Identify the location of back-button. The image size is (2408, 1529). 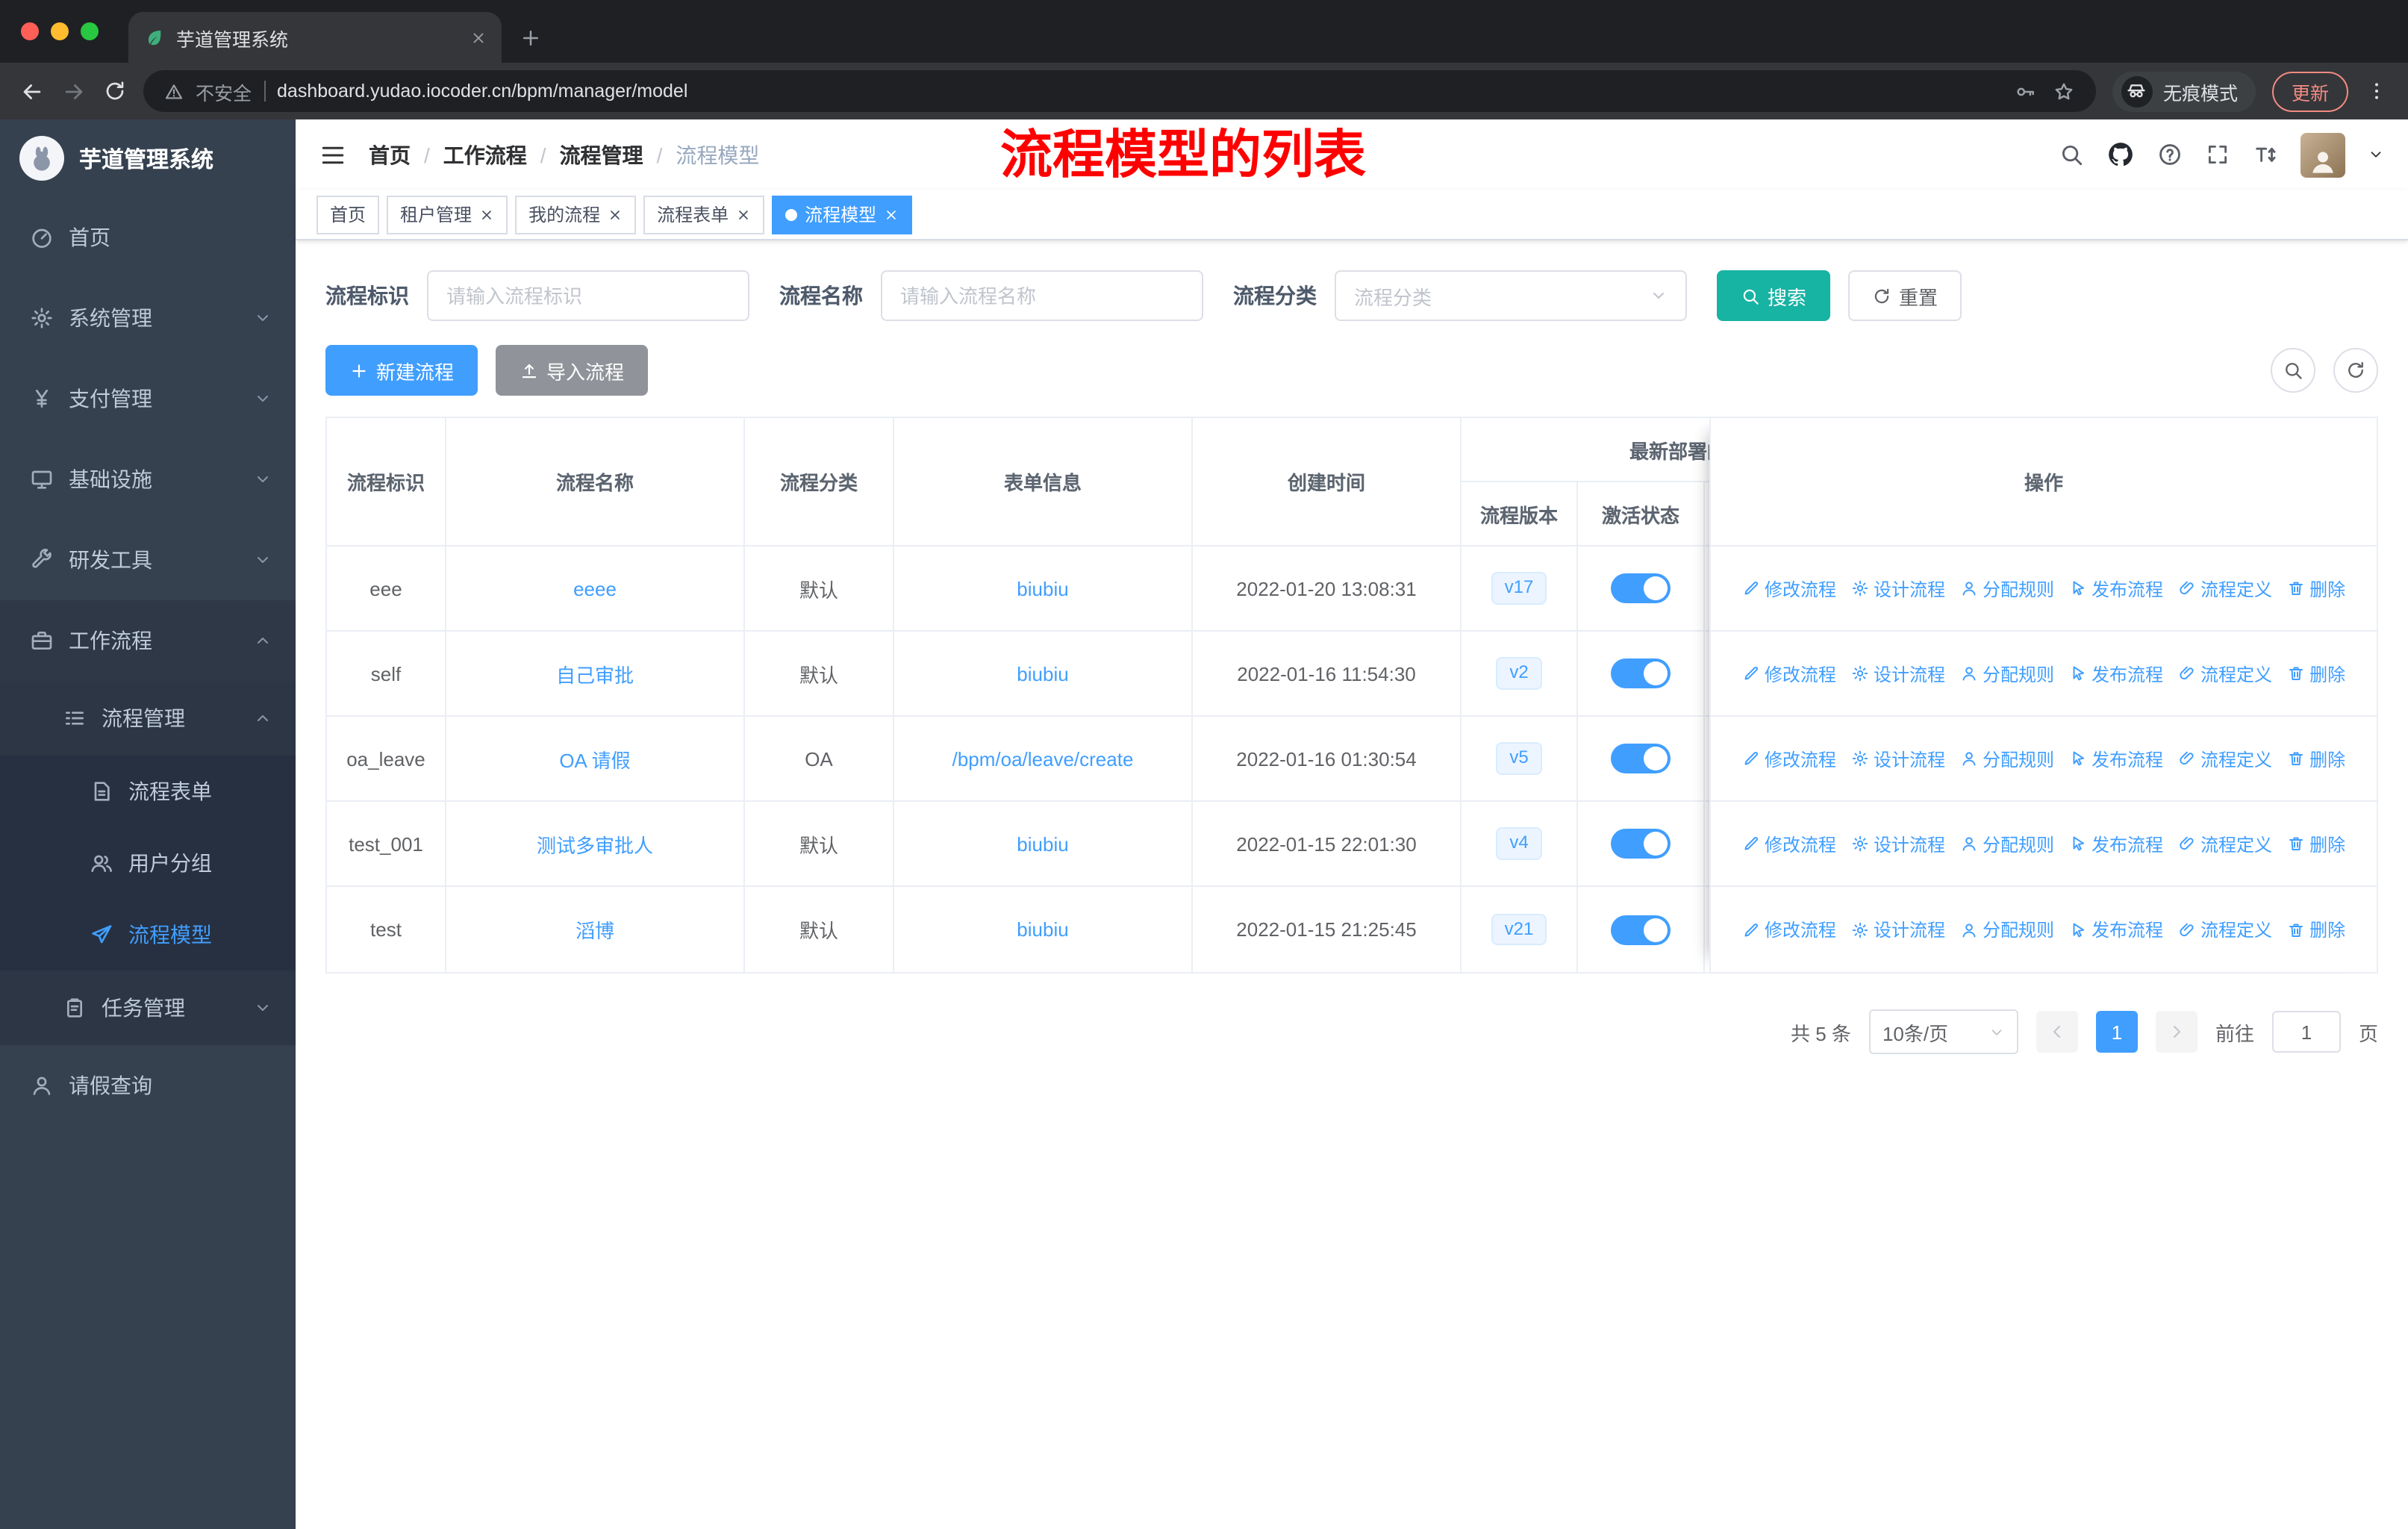
(32, 91).